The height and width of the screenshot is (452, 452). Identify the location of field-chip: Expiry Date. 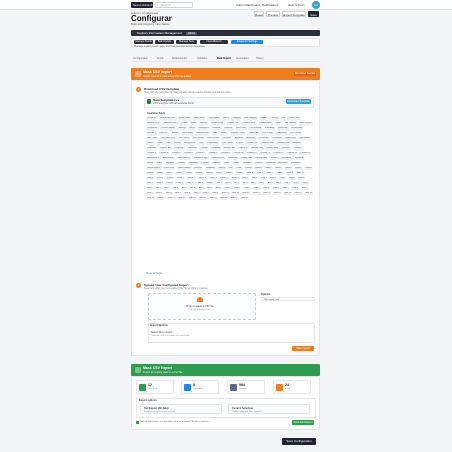
(247, 158).